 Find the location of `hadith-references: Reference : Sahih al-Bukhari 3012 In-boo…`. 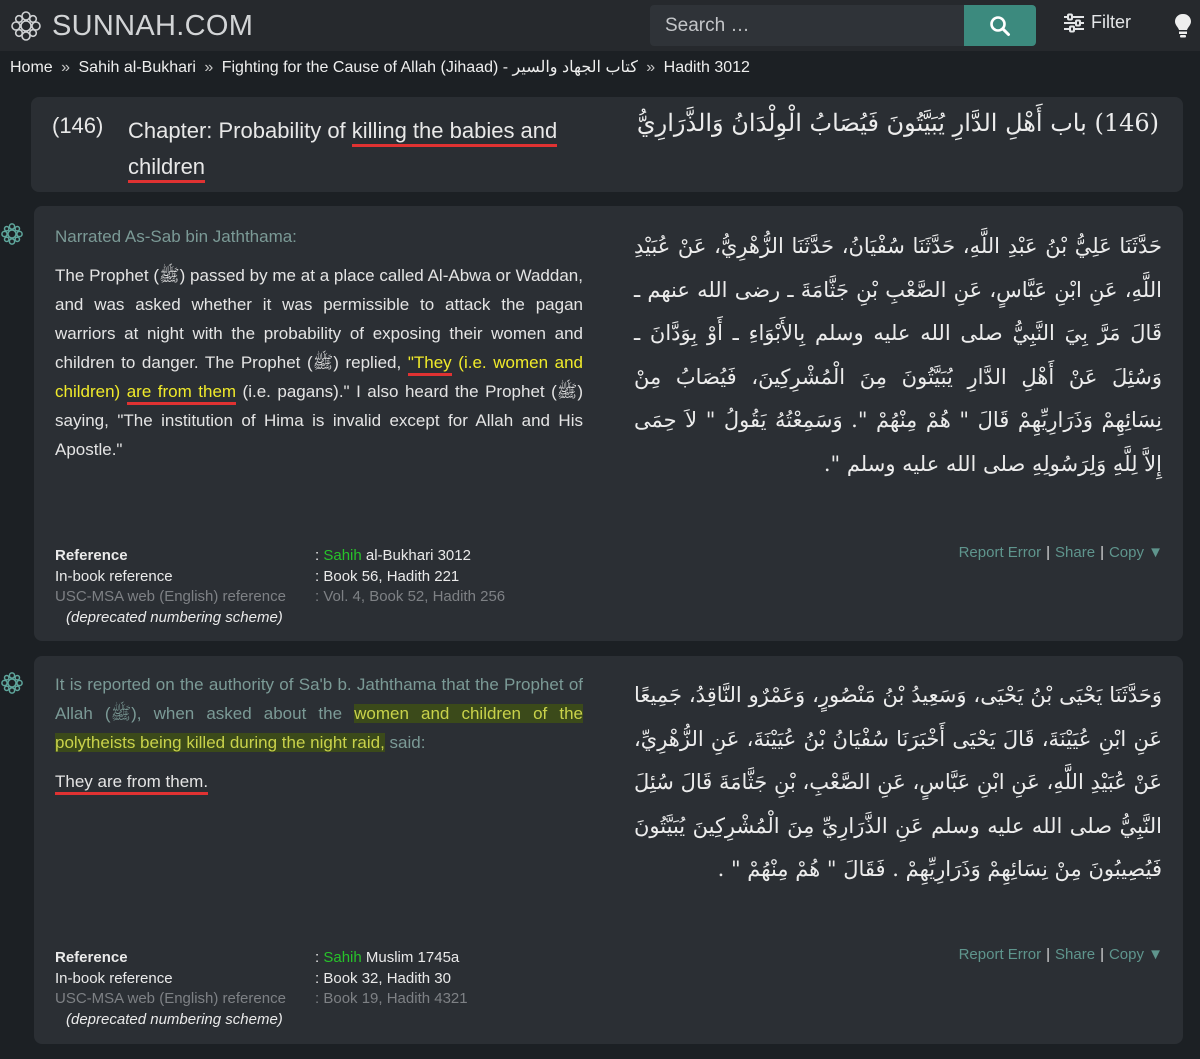

hadith-references: Reference : Sahih al-Bukhari 3012 In-boo… is located at coordinates (280, 587).